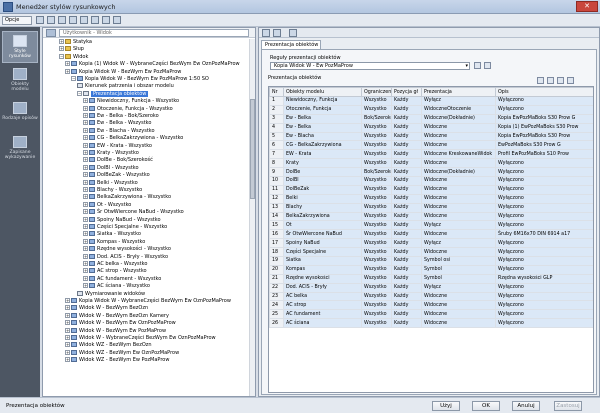 The height and width of the screenshot is (413, 600). What do you see at coordinates (276, 287) in the screenshot?
I see `table-cell: 22` at bounding box center [276, 287].